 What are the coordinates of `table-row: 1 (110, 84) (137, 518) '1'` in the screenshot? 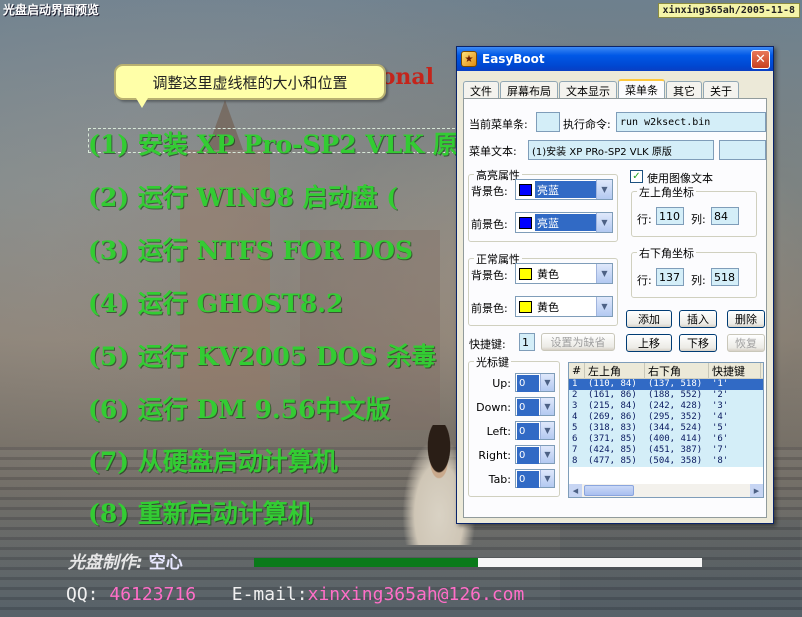 It's located at (666, 384).